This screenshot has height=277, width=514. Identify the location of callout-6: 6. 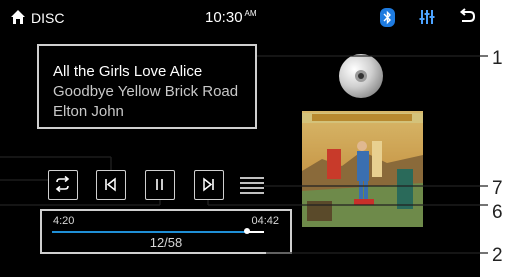
(497, 212).